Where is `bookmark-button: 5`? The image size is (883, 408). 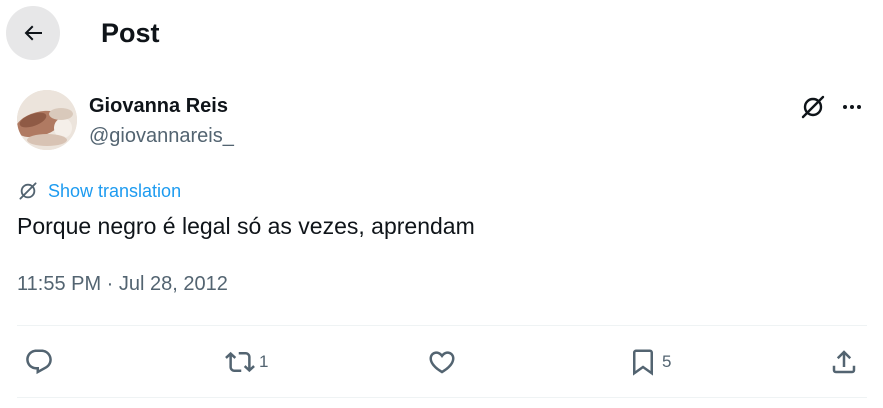 bookmark-button: 5 is located at coordinates (649, 362).